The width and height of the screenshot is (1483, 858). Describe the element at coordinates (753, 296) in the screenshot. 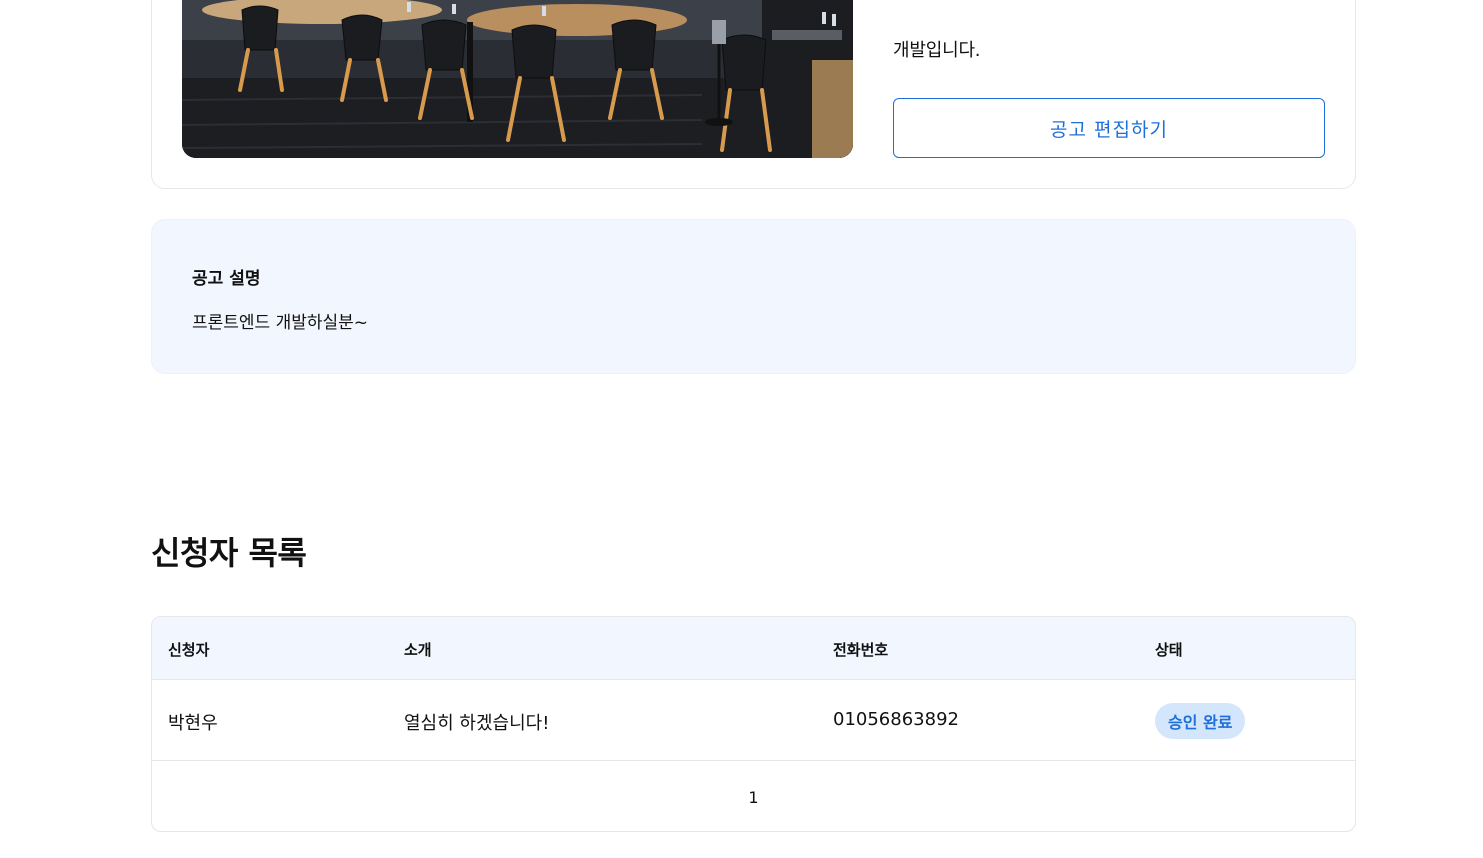

I see `notice-description-box: 공고 설명 프론트엔드 개발하실분~` at that location.